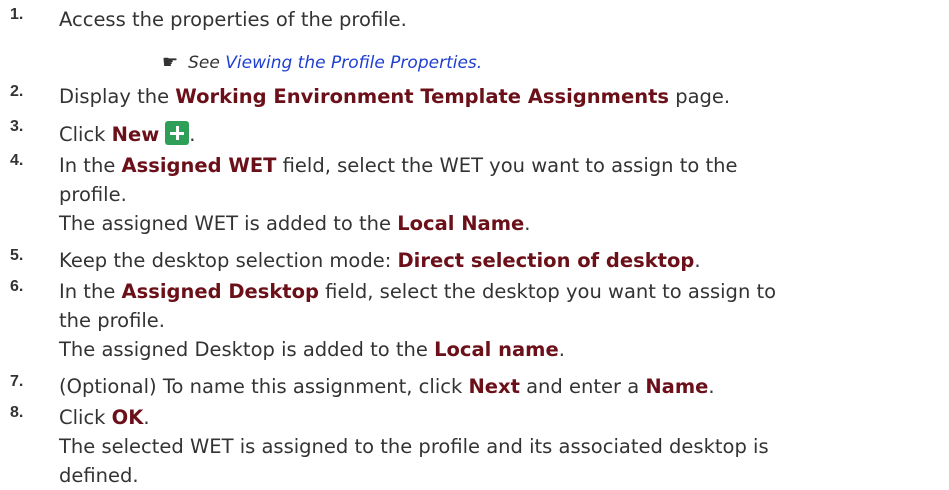 This screenshot has width=949, height=490. What do you see at coordinates (233, 19) in the screenshot?
I see `step-text: Access the properties of the profile.` at bounding box center [233, 19].